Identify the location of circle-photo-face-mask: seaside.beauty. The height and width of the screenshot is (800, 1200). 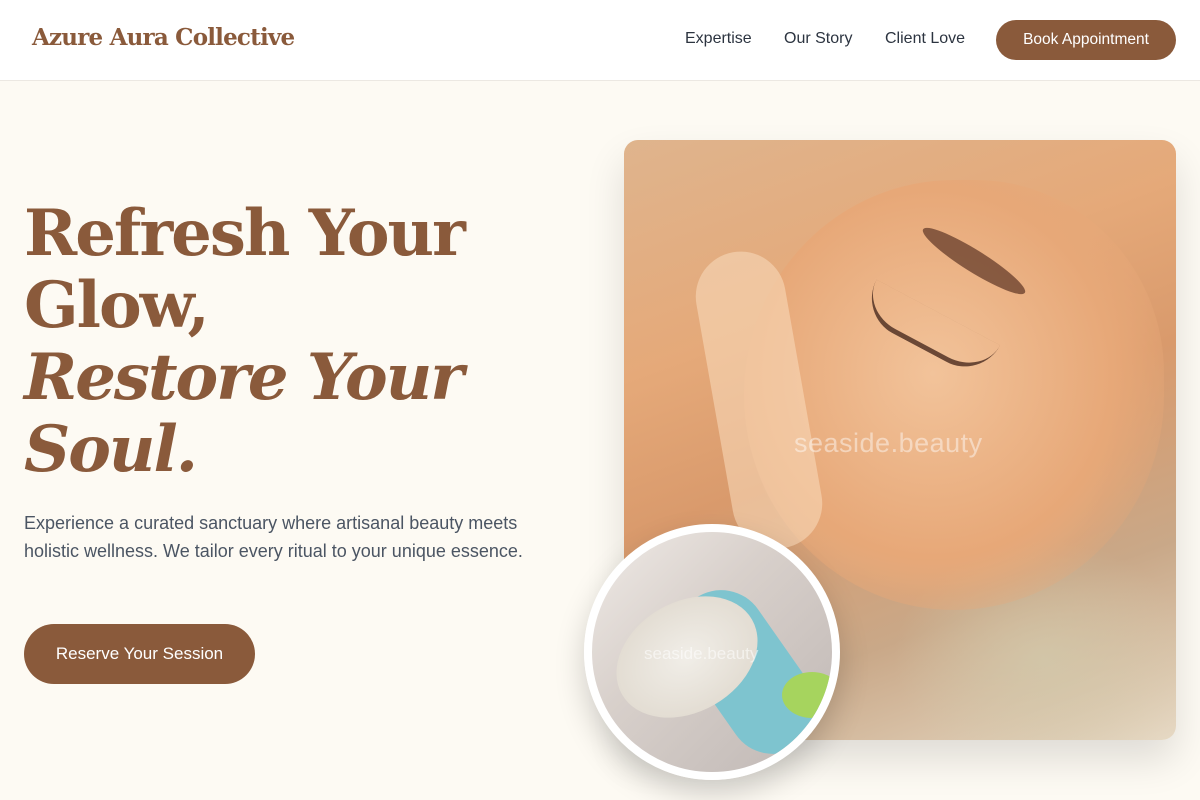
(712, 652).